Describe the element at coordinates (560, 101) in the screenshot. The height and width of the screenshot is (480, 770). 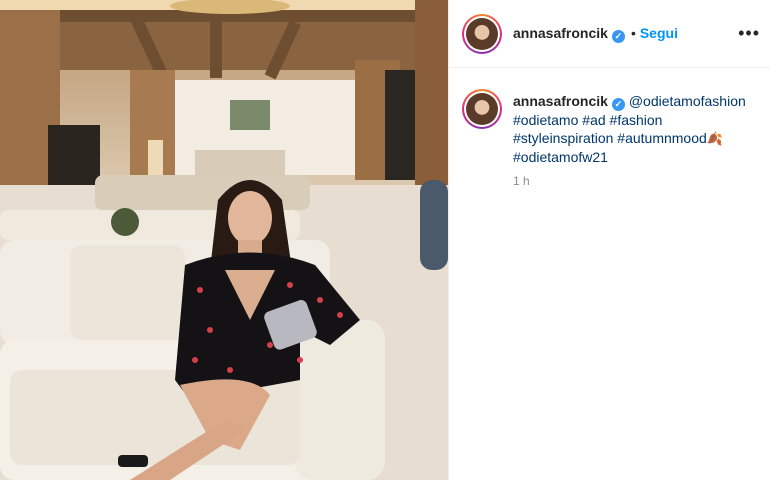
I see `caption-username: annasafroncik` at that location.